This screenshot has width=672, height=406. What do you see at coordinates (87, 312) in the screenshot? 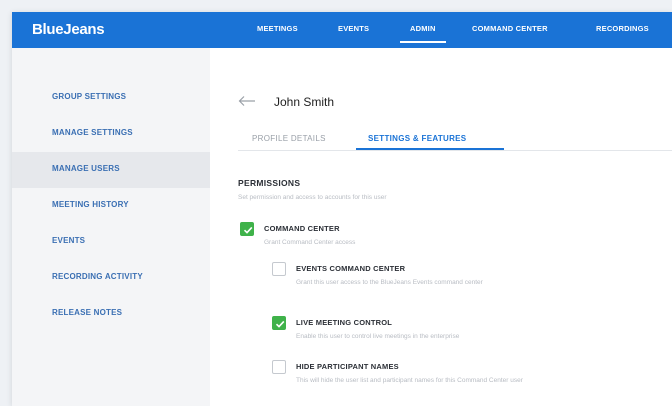
I see `sidebar-item-label: RELEASE NOTES` at bounding box center [87, 312].